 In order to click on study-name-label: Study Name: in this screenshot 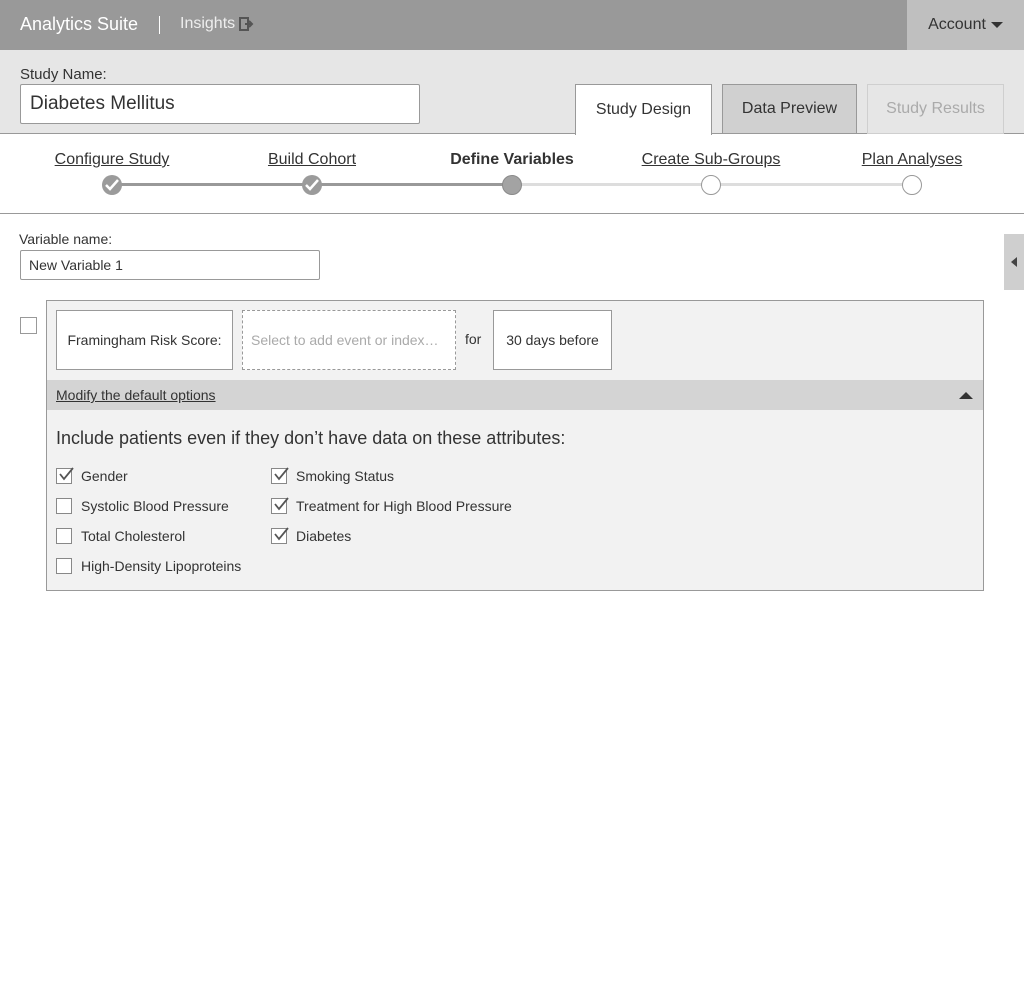, I will do `click(63, 74)`.